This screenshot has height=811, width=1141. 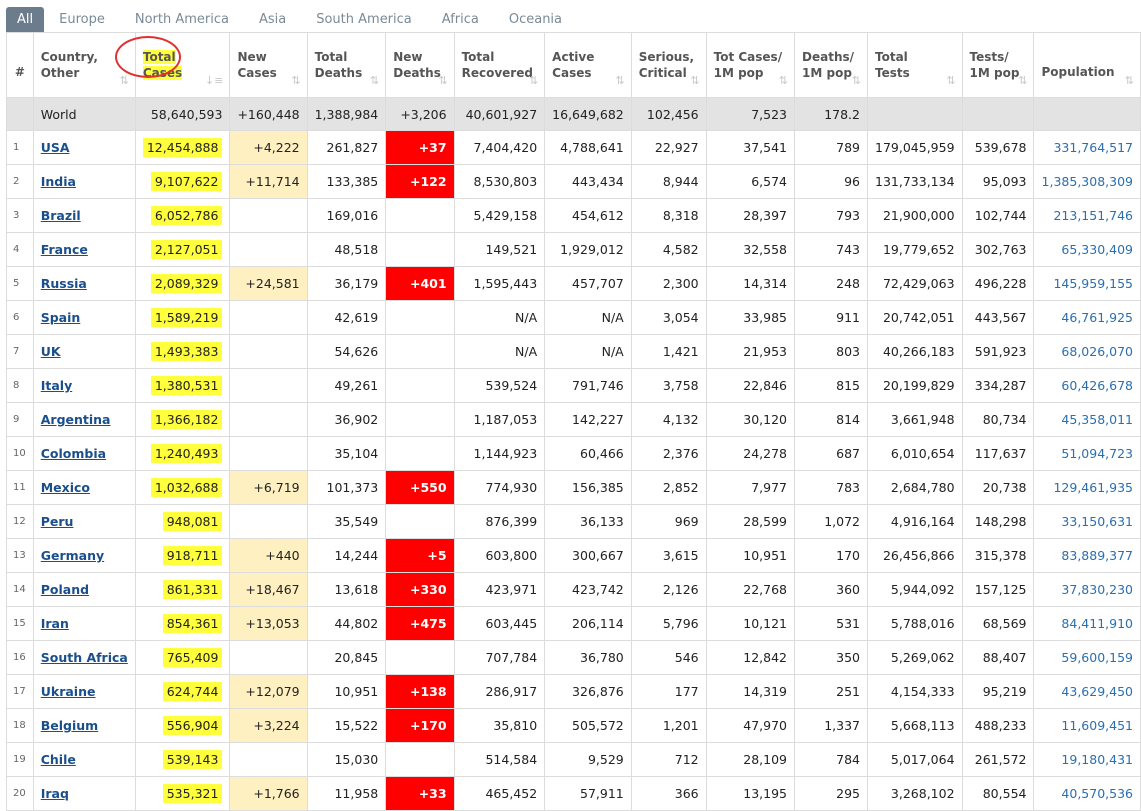 I want to click on population-cell: 213,151,746, so click(x=1087, y=215).